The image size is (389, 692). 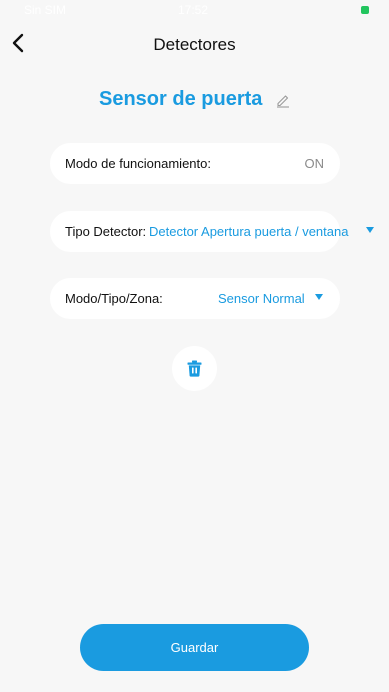 I want to click on status-time: 17:52, so click(x=193, y=10).